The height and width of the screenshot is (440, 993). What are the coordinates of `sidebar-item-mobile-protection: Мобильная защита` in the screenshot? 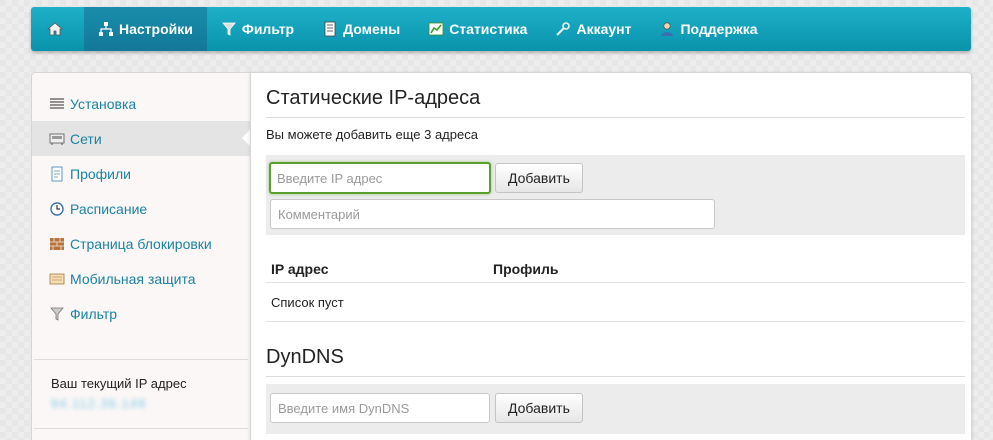 It's located at (141, 278).